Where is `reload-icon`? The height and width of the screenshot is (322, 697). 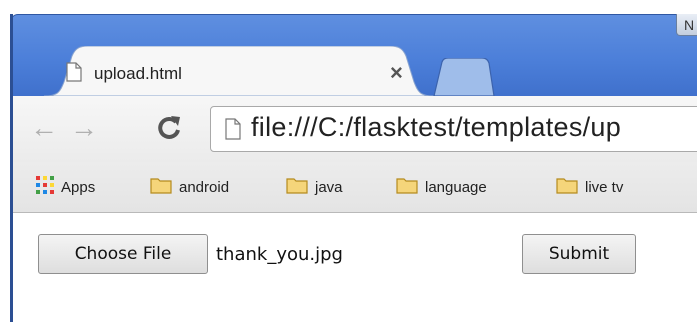 reload-icon is located at coordinates (169, 129).